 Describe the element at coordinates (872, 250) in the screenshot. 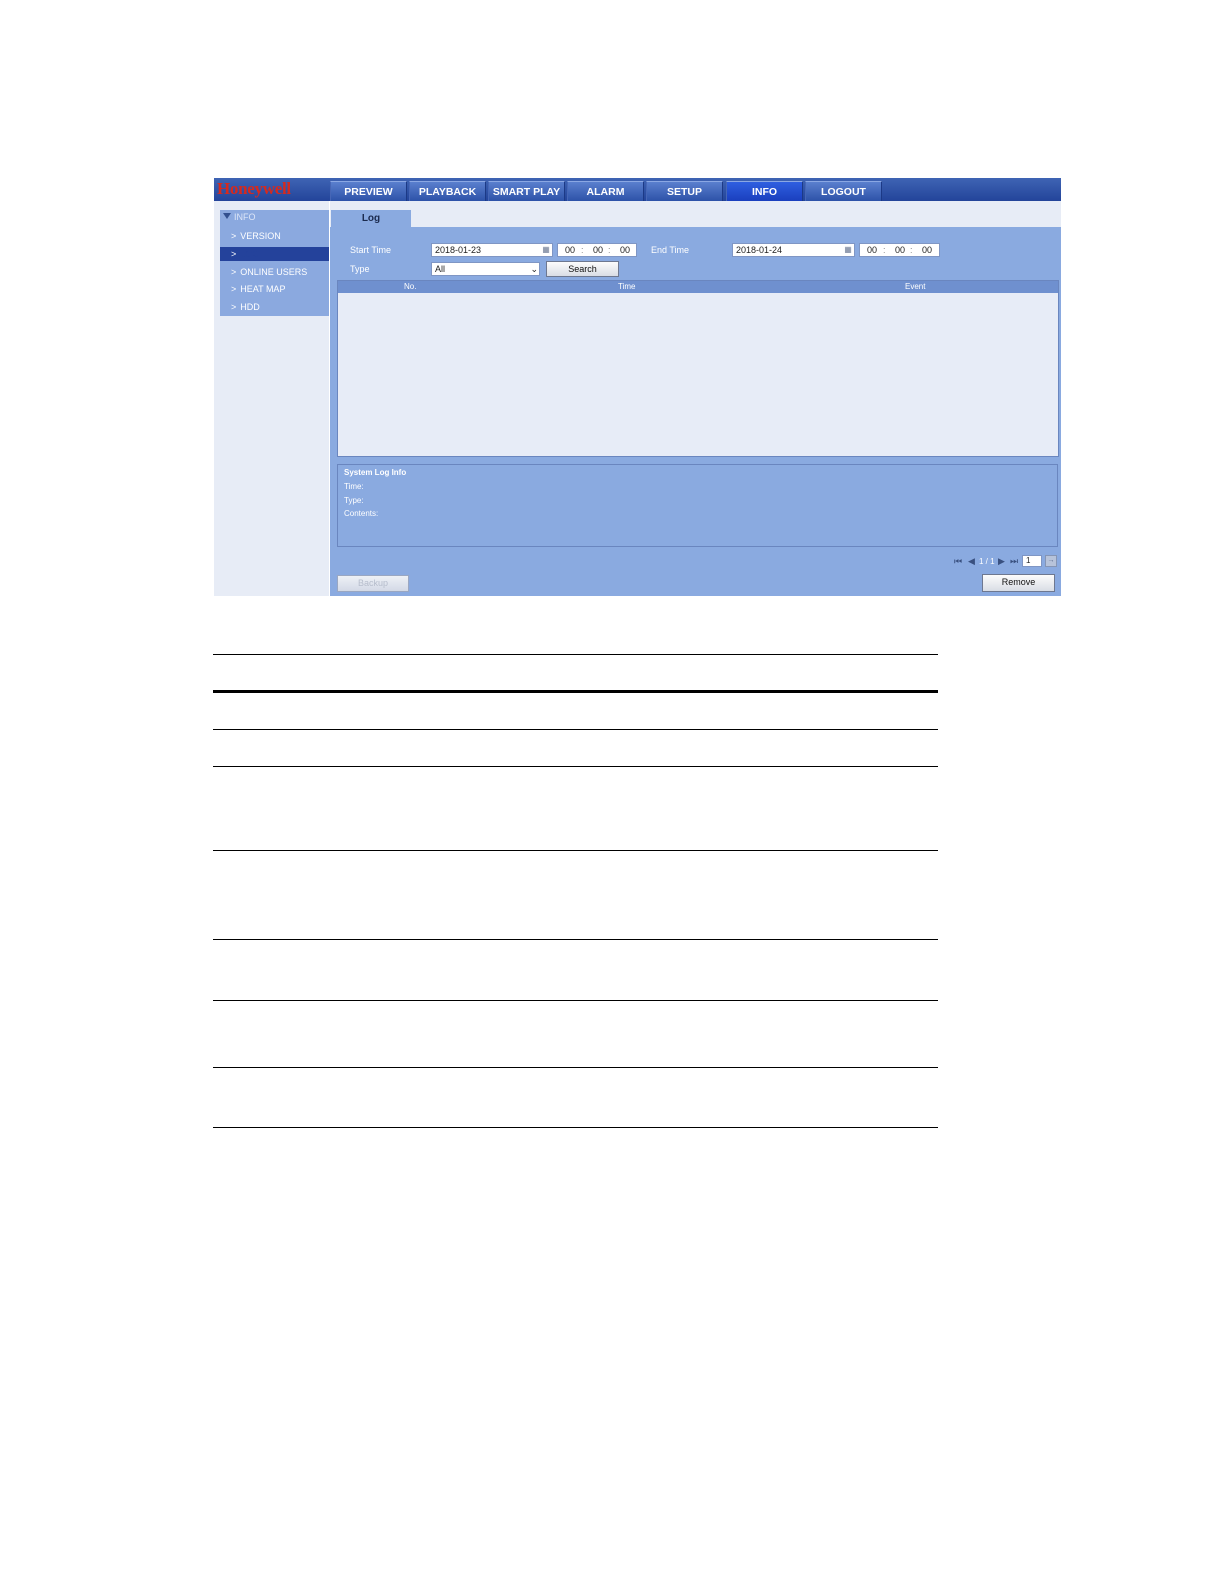

I see `end-hour: 00` at that location.